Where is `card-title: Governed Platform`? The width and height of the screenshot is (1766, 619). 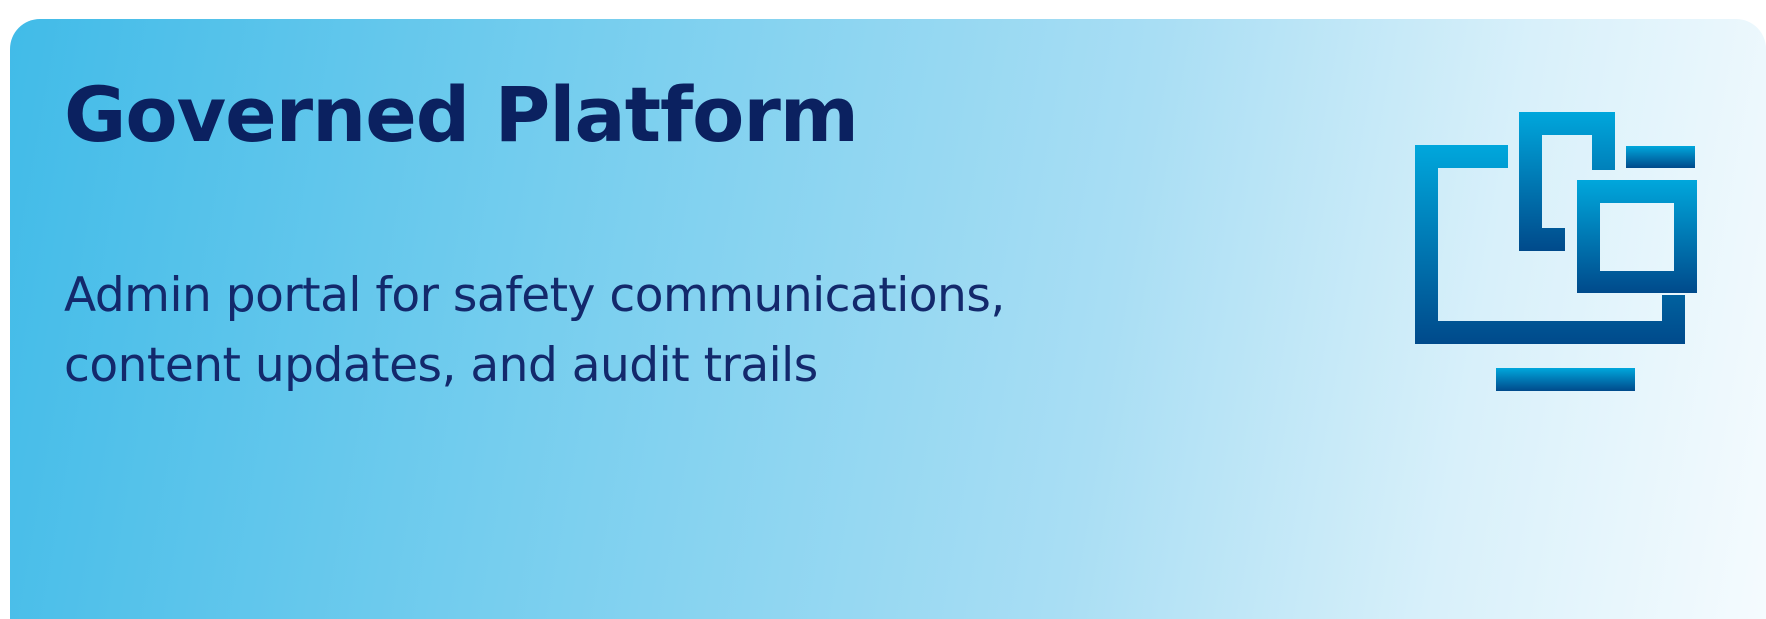 card-title: Governed Platform is located at coordinates (461, 114).